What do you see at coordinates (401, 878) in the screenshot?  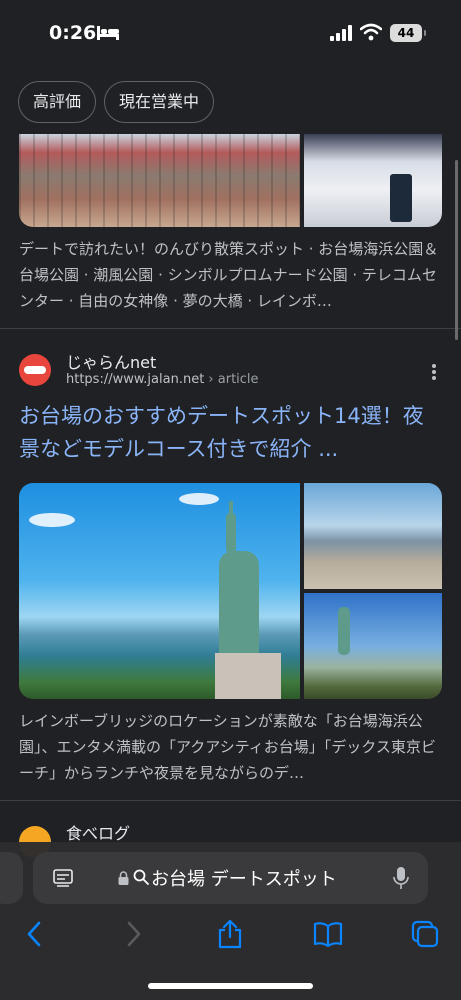 I see `microphone-icon` at bounding box center [401, 878].